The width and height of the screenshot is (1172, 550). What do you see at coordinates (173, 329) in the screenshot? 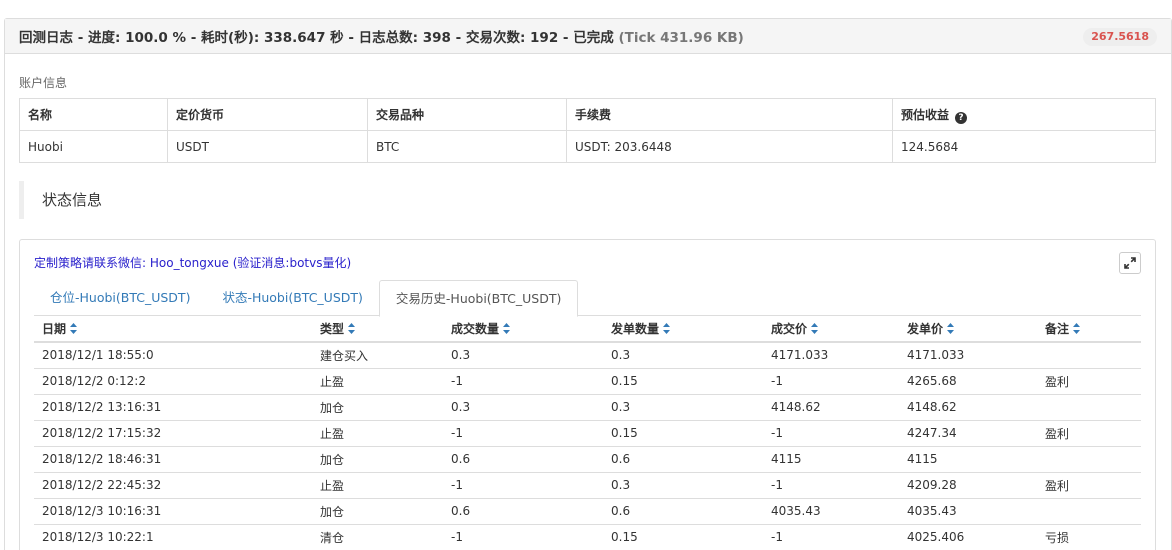
I see `col-date: 日期` at bounding box center [173, 329].